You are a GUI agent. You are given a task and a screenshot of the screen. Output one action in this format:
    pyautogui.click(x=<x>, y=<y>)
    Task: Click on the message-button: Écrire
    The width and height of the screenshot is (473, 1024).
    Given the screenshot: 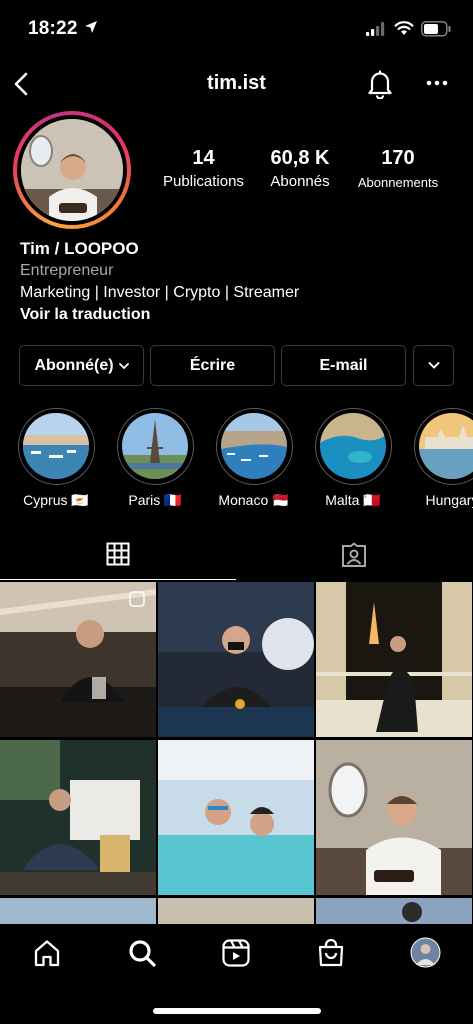 What is the action you would take?
    pyautogui.click(x=212, y=365)
    